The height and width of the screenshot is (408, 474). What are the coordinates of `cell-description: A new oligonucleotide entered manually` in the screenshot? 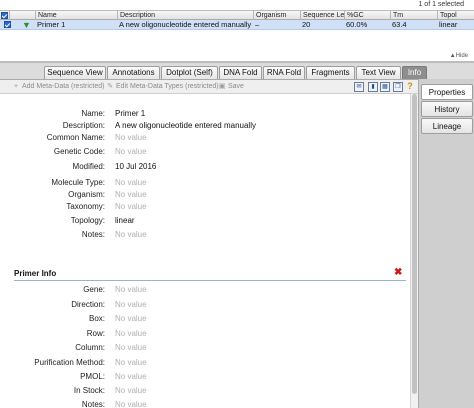 It's located at (185, 24).